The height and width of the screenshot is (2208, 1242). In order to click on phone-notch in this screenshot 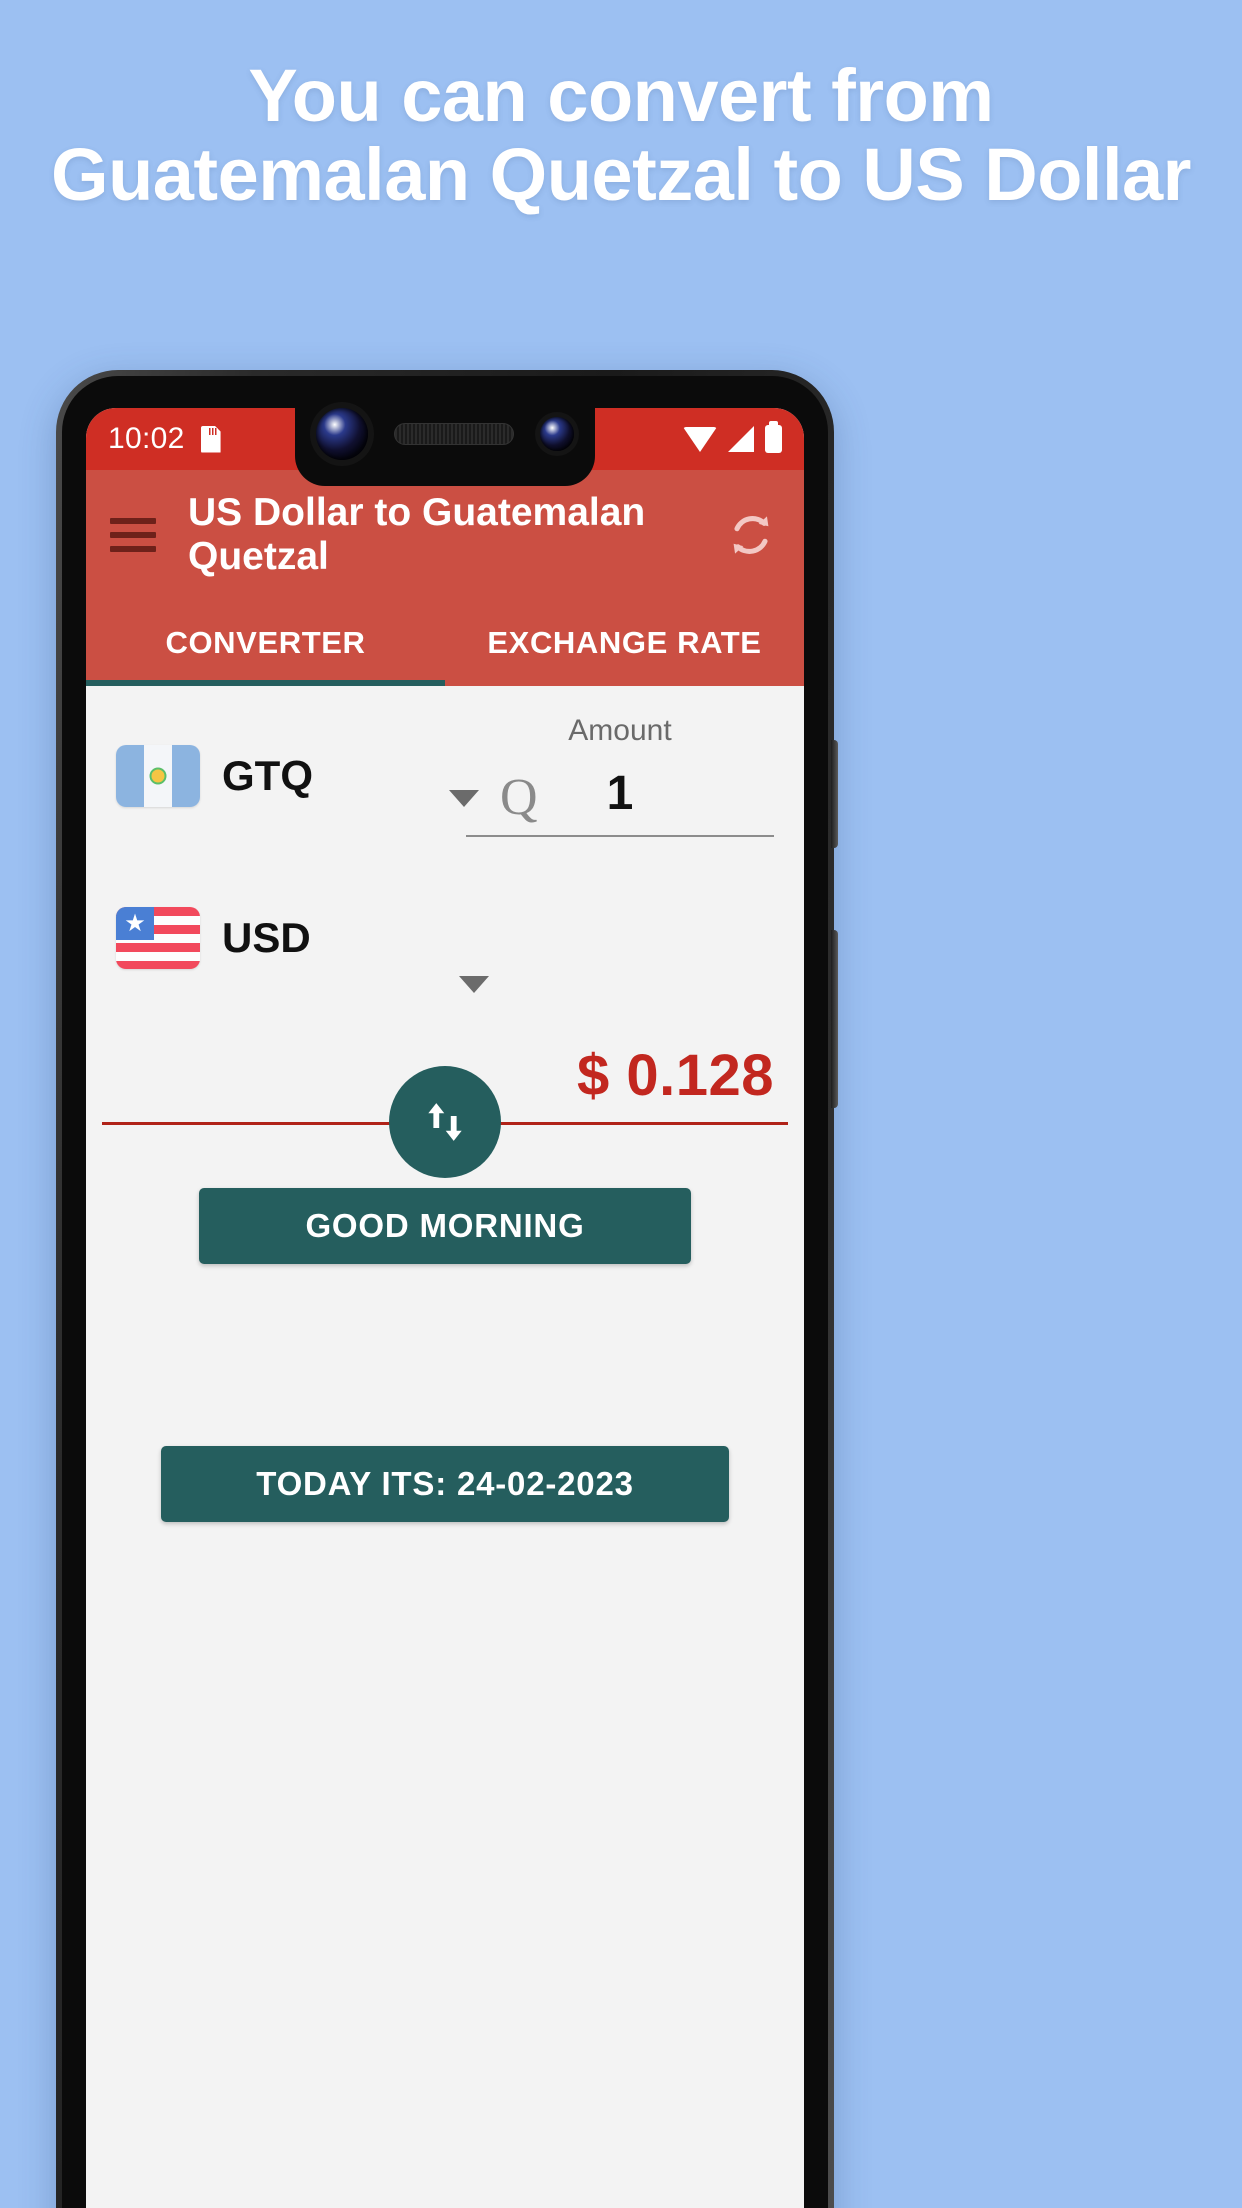, I will do `click(445, 434)`.